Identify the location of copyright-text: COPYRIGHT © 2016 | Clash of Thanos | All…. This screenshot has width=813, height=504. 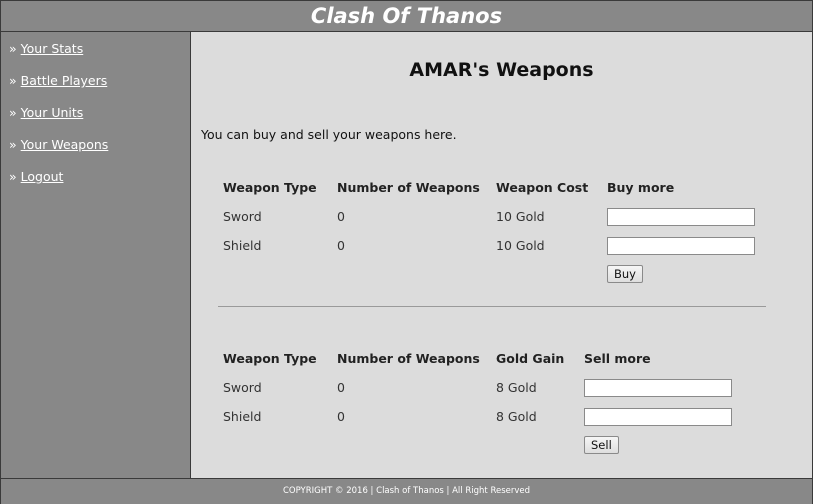
(406, 491).